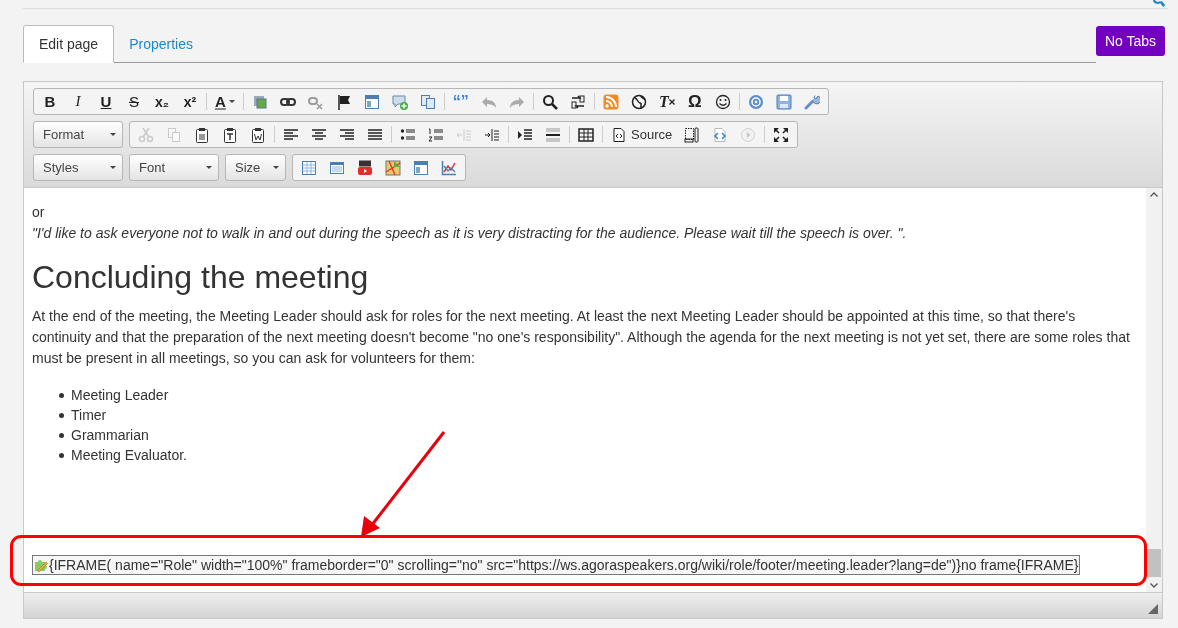 The width and height of the screenshot is (1178, 628). What do you see at coordinates (811, 101) in the screenshot?
I see `wrench-icon` at bounding box center [811, 101].